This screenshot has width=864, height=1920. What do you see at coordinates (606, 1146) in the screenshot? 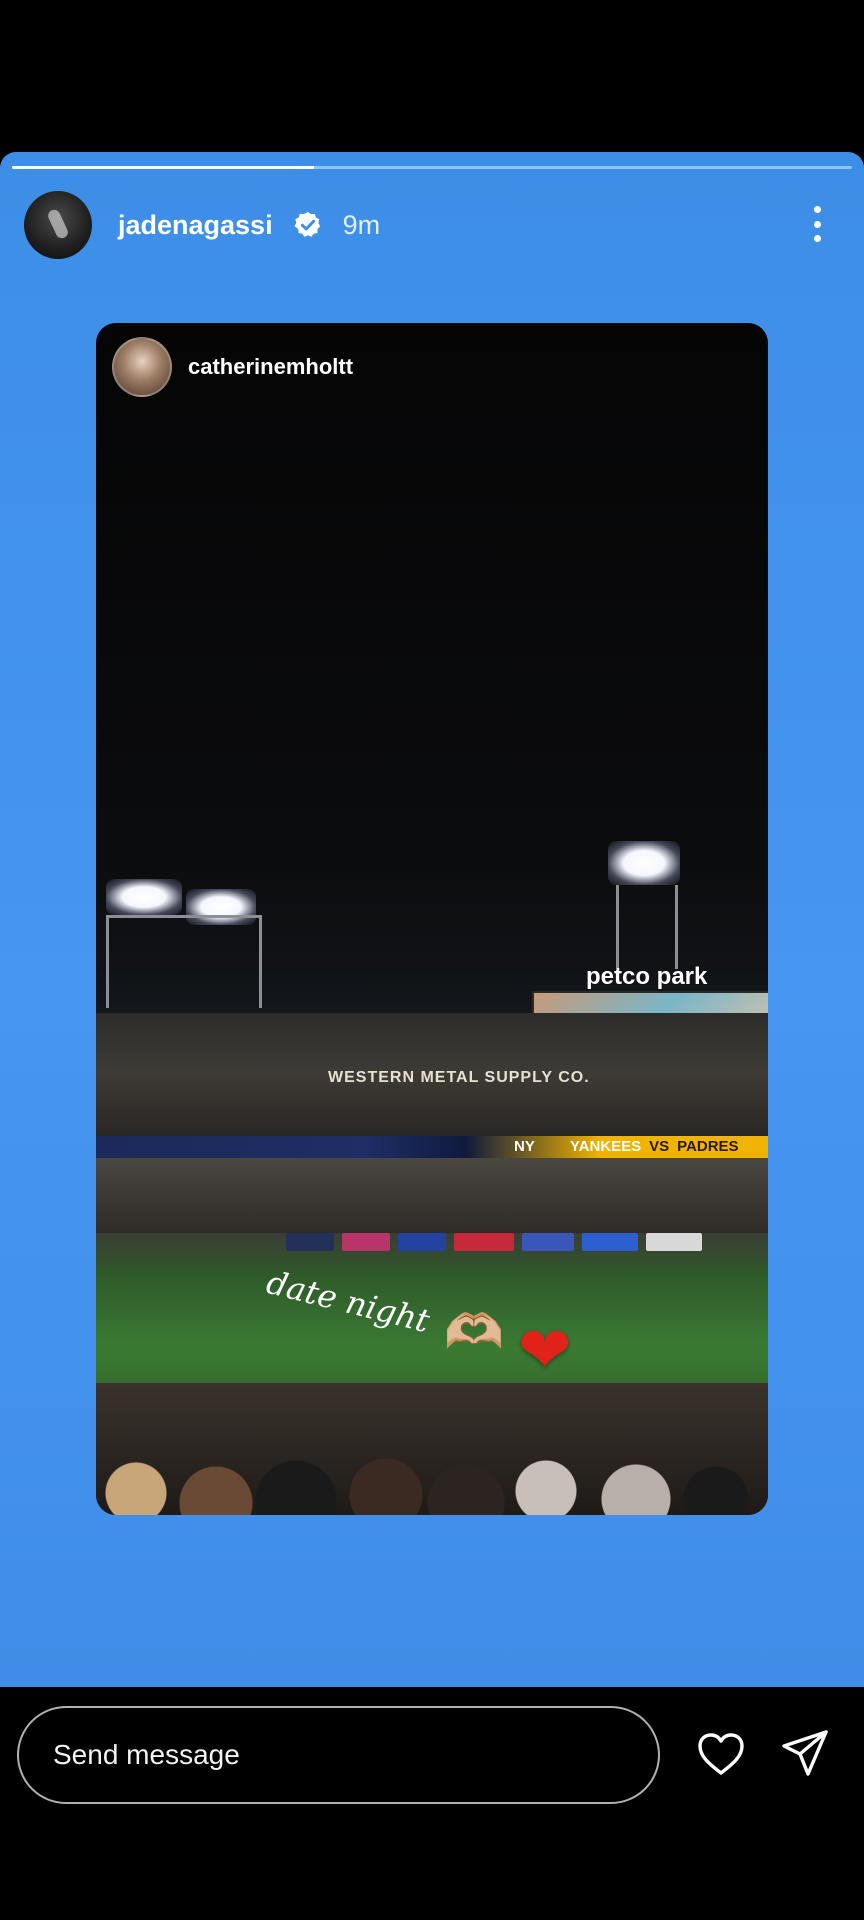
I see `ribbon-team-yankees: YANKEES` at bounding box center [606, 1146].